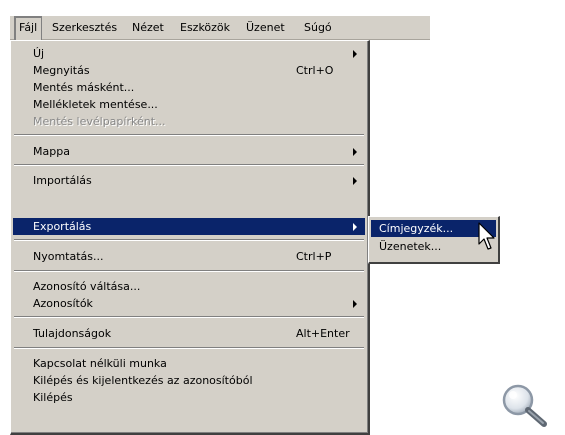 The image size is (565, 435). I want to click on menu-item-folder: Mappa, so click(189, 151).